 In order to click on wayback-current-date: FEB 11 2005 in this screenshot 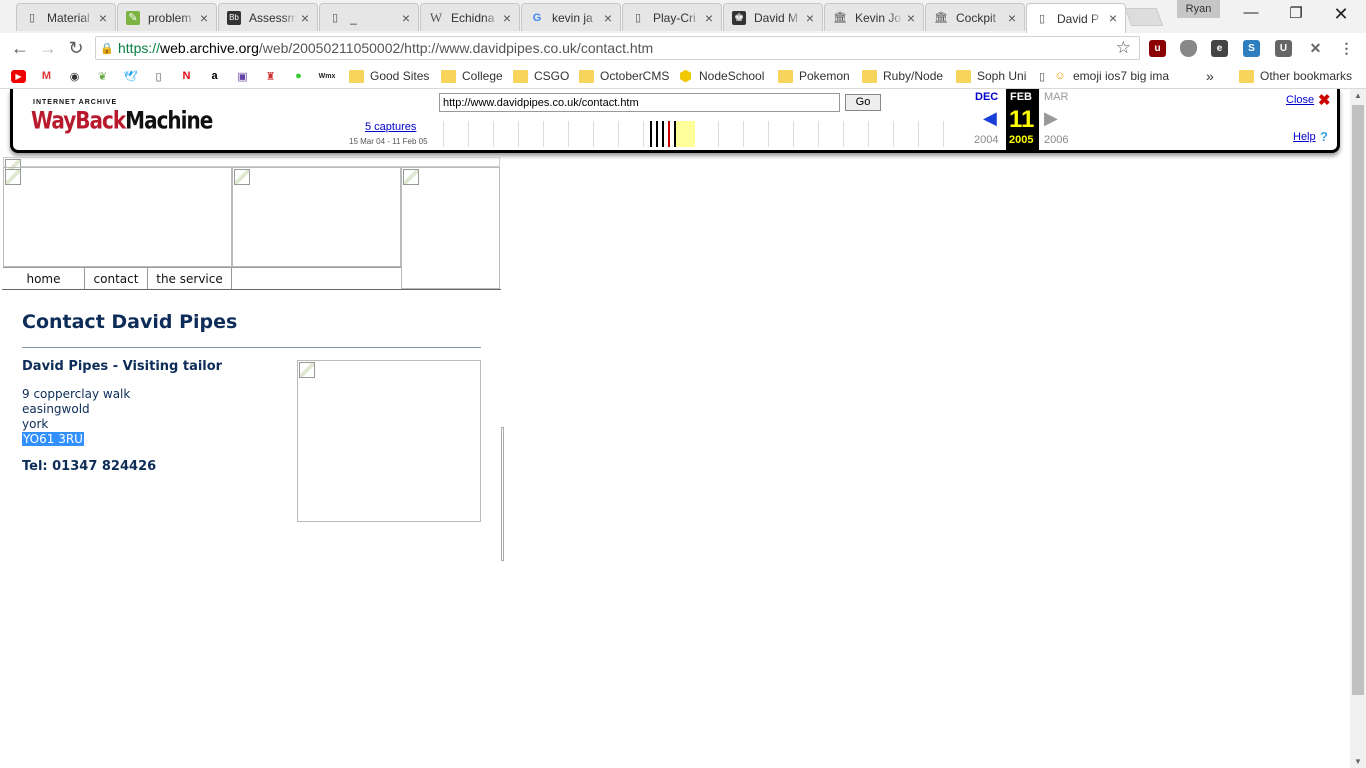, I will do `click(1022, 119)`.